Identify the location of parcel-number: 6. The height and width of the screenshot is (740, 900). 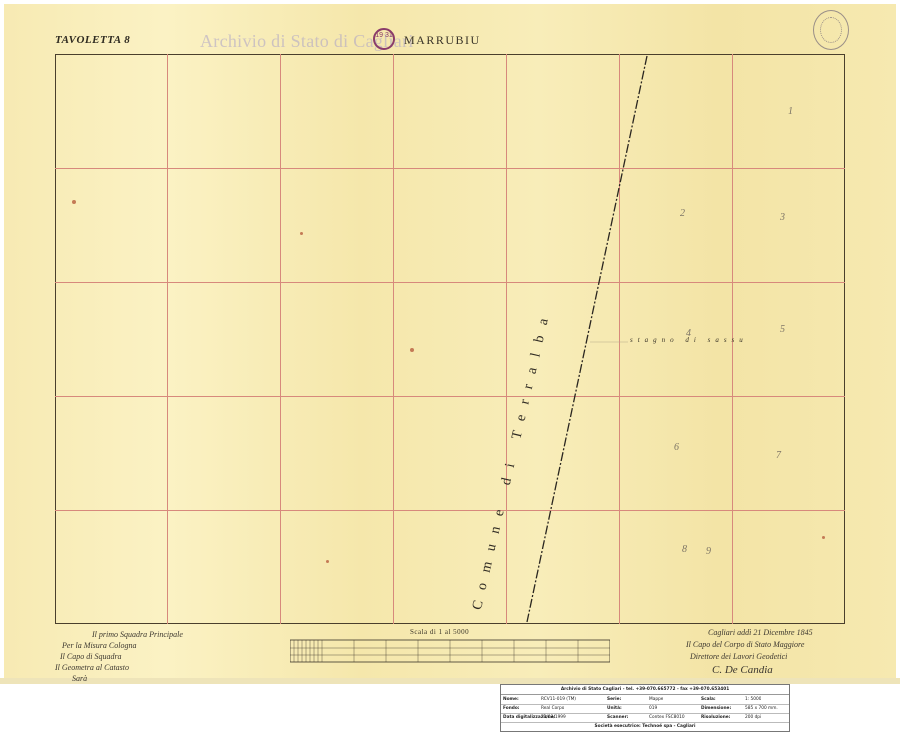
(676, 447).